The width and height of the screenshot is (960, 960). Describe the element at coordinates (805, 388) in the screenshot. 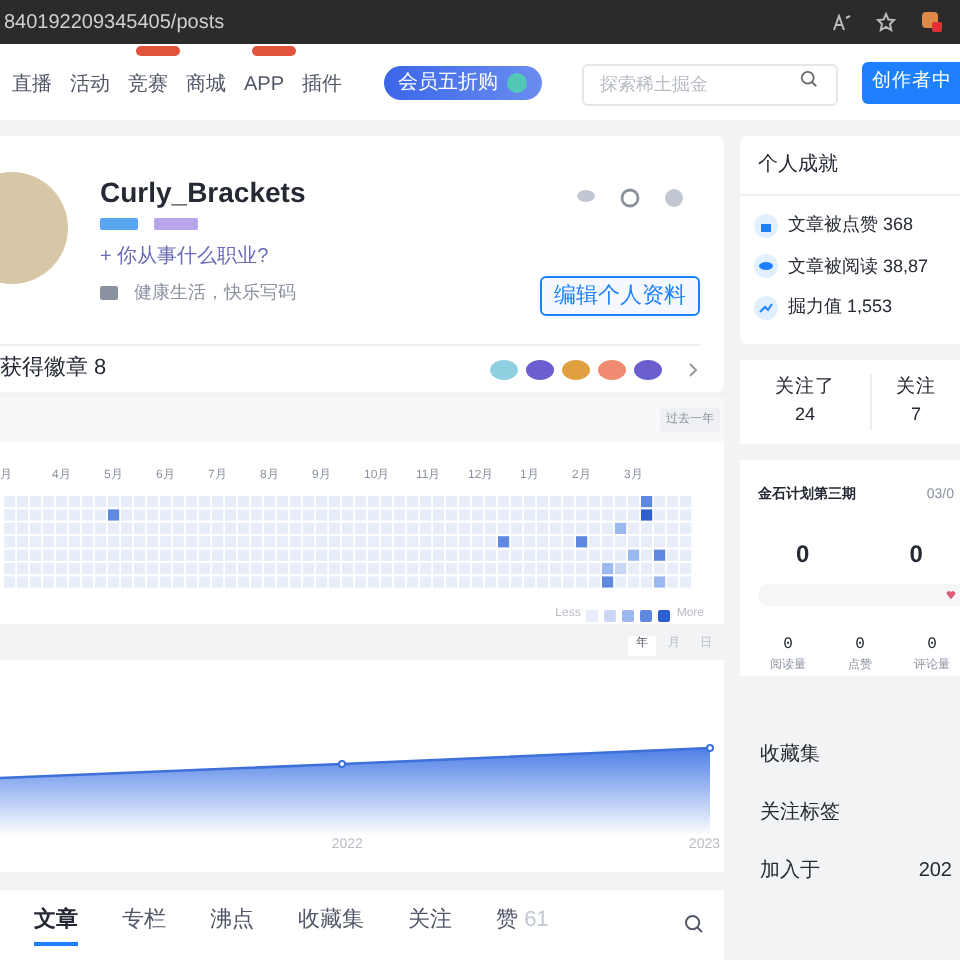

I see `follow-label: 关注了` at that location.